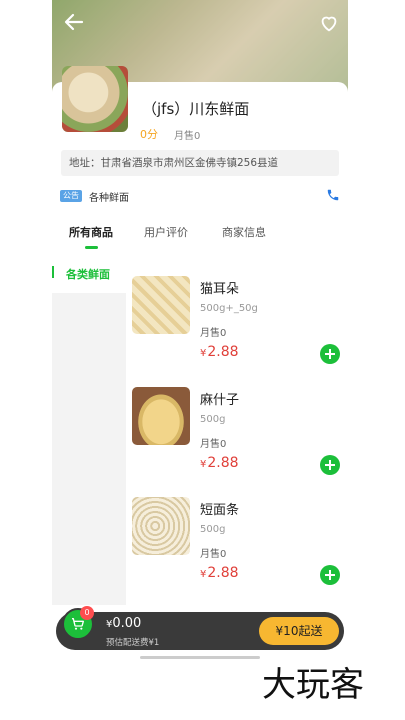 The image size is (405, 720). I want to click on cart-total-value: 0.00, so click(127, 623).